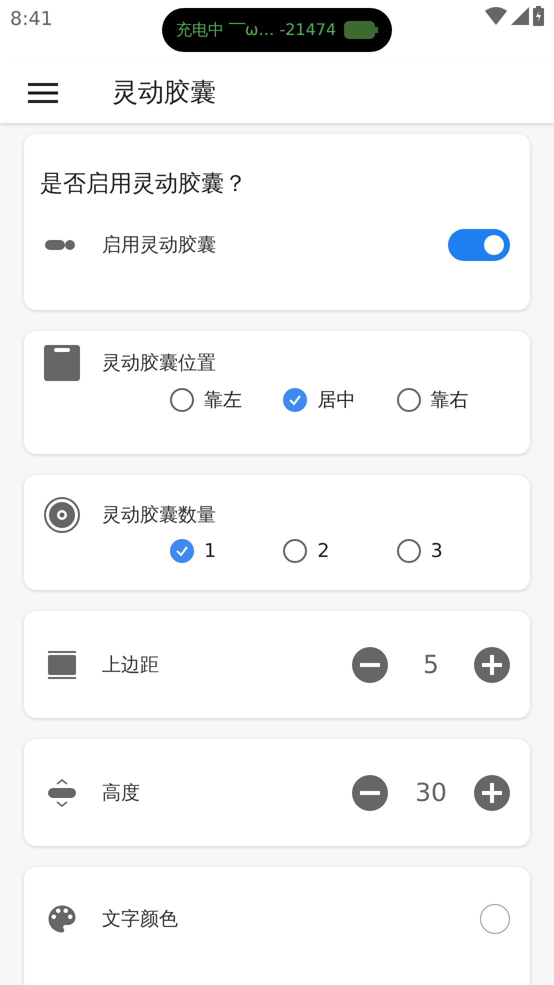 The width and height of the screenshot is (554, 985). What do you see at coordinates (453, 551) in the screenshot?
I see `radio-option: 3` at bounding box center [453, 551].